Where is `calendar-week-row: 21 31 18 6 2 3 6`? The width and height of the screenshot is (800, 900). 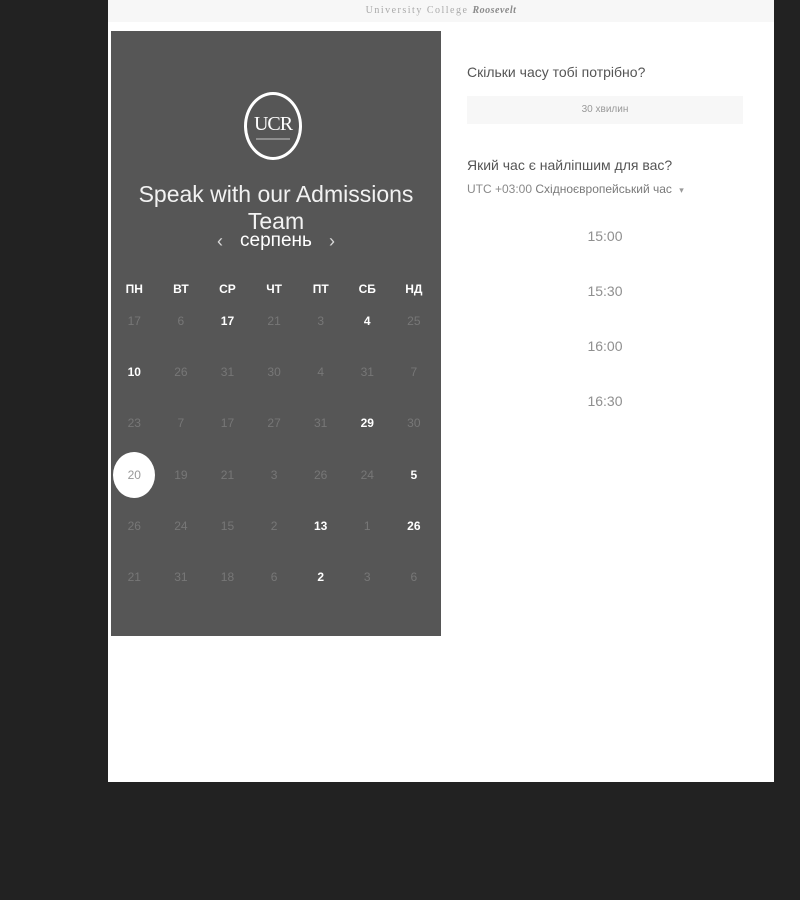
calendar-week-row: 21 31 18 6 2 3 6 is located at coordinates (276, 576).